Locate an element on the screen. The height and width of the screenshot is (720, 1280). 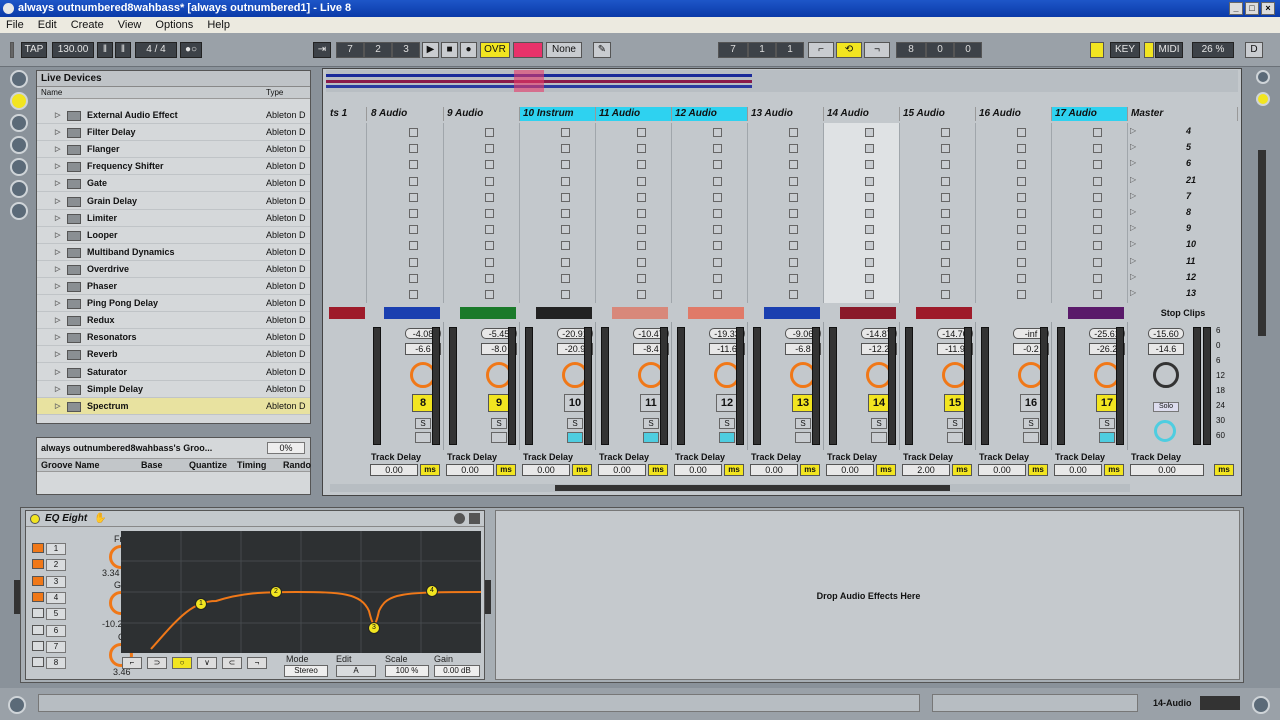
master-volume-knob is located at coordinates (1166, 375).